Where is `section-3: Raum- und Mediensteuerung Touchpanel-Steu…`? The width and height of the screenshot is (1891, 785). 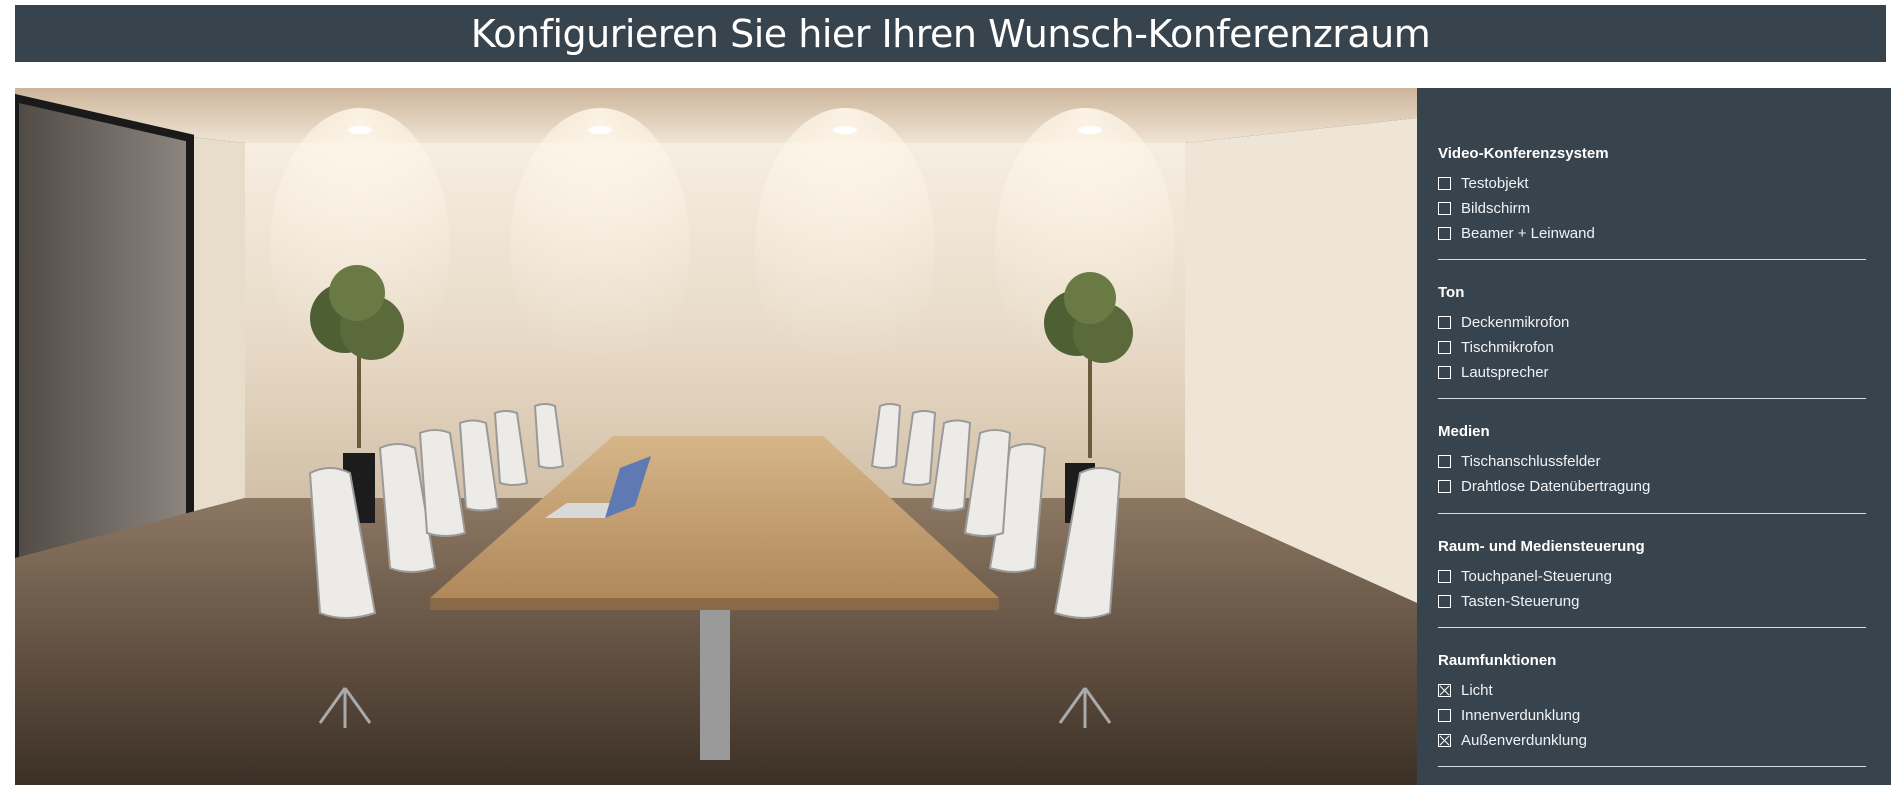
section-3: Raum- und Mediensteuerung Touchpanel-Steu… is located at coordinates (1652, 576).